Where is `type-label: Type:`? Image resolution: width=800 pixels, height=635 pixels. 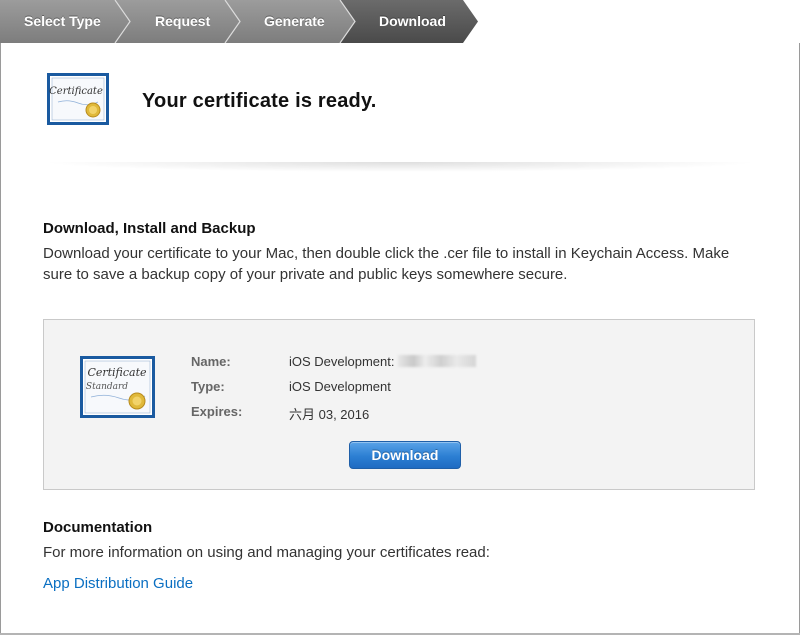
type-label: Type: is located at coordinates (208, 386).